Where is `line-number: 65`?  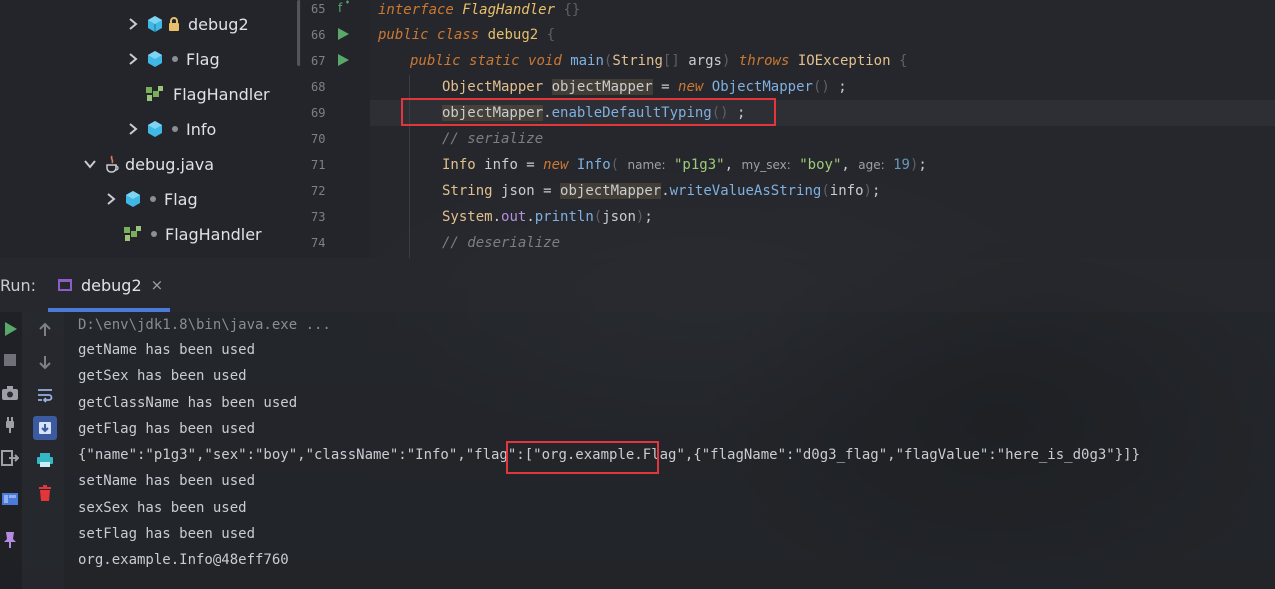 line-number: 65 is located at coordinates (318, 9).